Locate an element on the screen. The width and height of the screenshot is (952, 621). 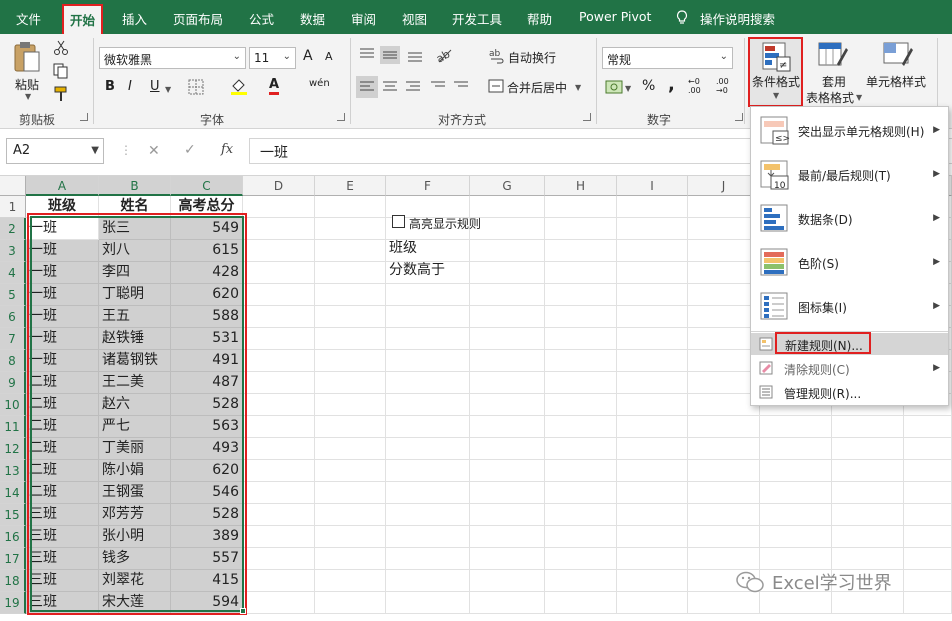
row-header-18: 18 is located at coordinates (13, 581).